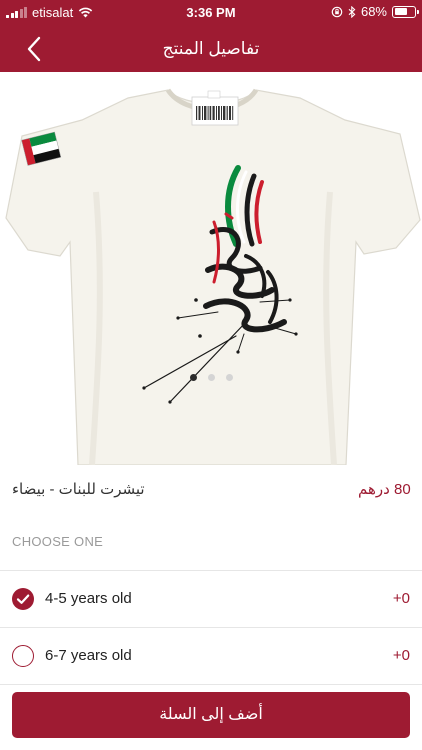 Image resolution: width=422 pixels, height=750 pixels. I want to click on radio-unchecked-icon, so click(23, 656).